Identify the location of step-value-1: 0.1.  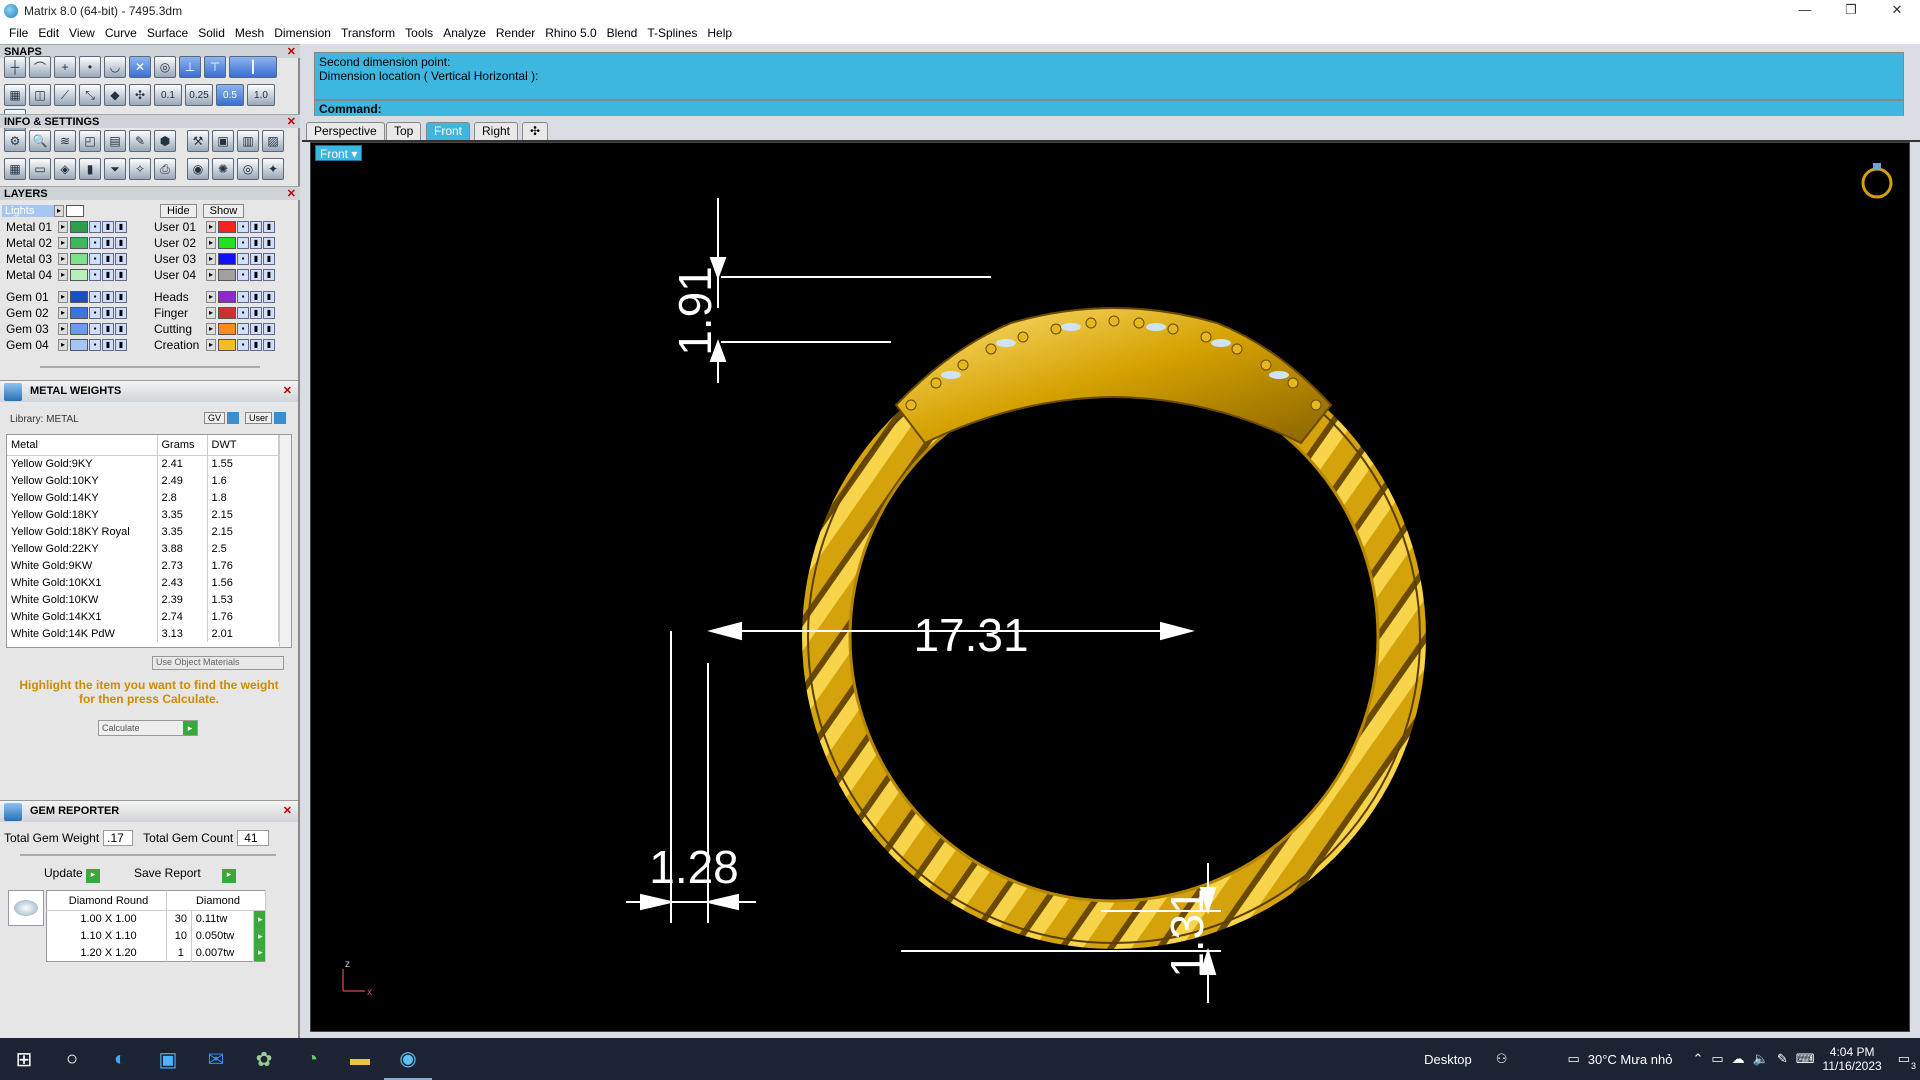
(168, 95).